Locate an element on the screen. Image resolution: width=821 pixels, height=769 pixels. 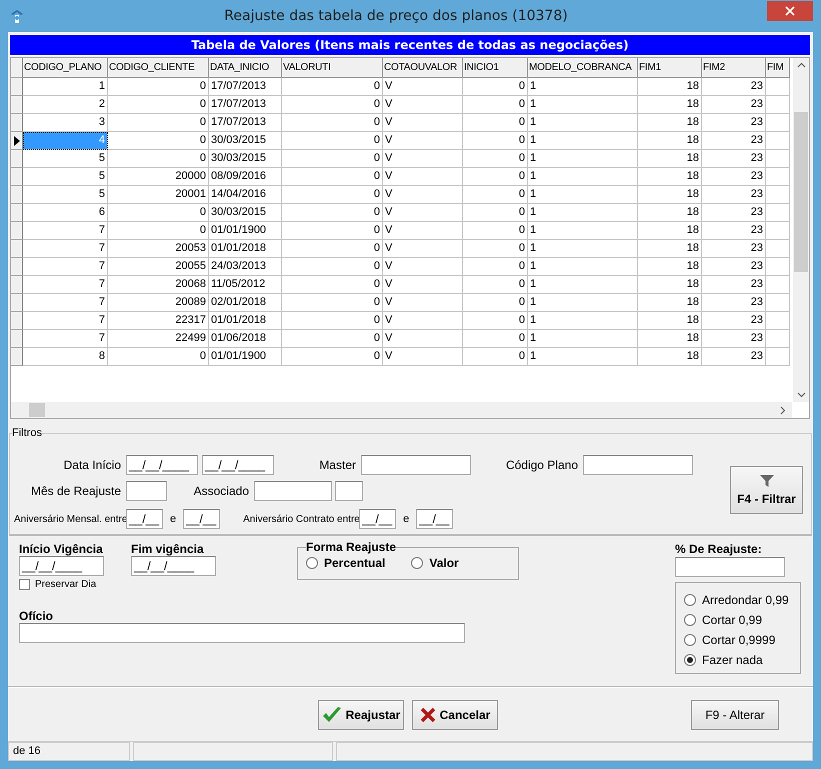
radio-option: Arredondar 0,99 is located at coordinates (738, 600).